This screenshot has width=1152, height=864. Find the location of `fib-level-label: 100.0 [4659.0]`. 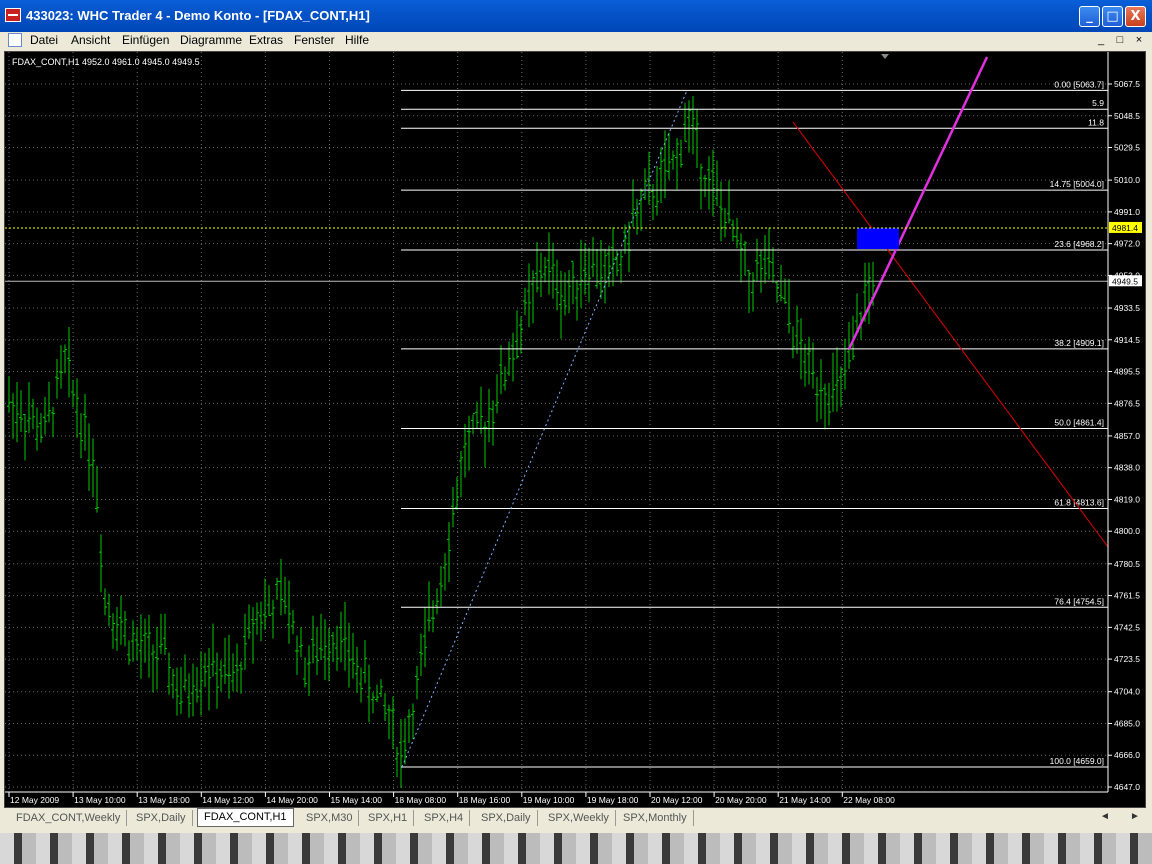

fib-level-label: 100.0 [4659.0] is located at coordinates (1077, 761).